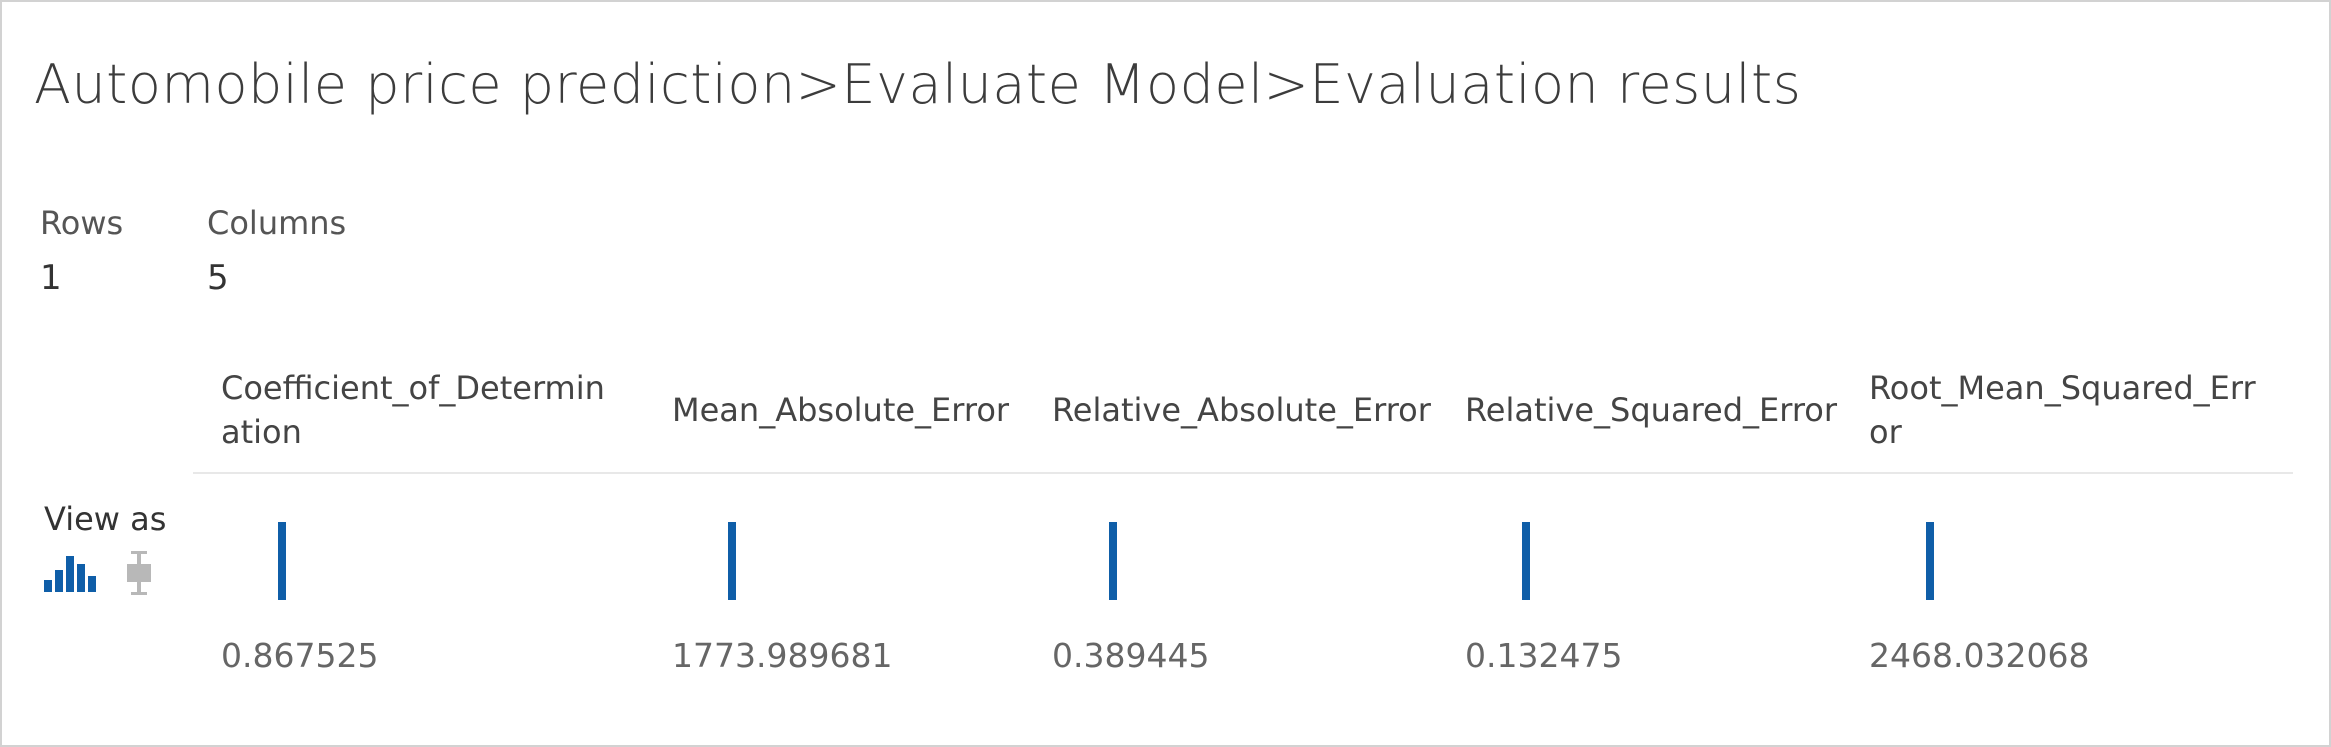 The height and width of the screenshot is (747, 2331). Describe the element at coordinates (105, 519) in the screenshot. I see `view-as-label: View as` at that location.